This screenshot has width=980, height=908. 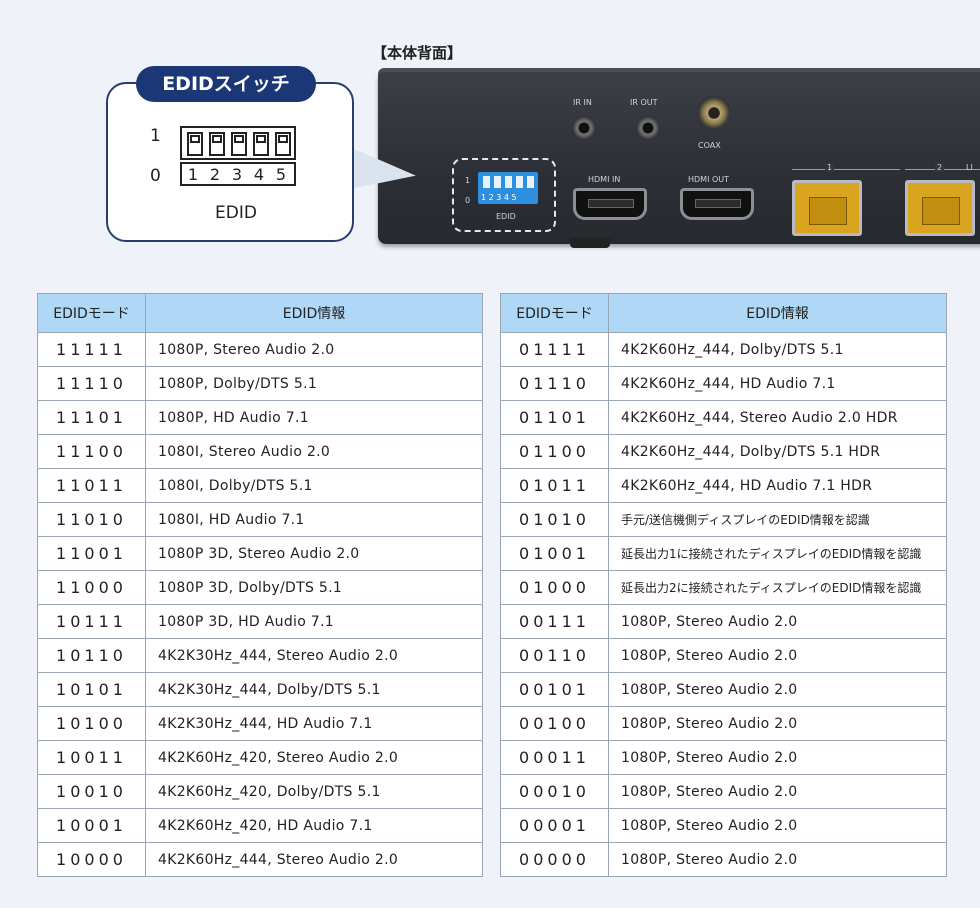 I want to click on edid-mode-cell: 00100, so click(x=554, y=723).